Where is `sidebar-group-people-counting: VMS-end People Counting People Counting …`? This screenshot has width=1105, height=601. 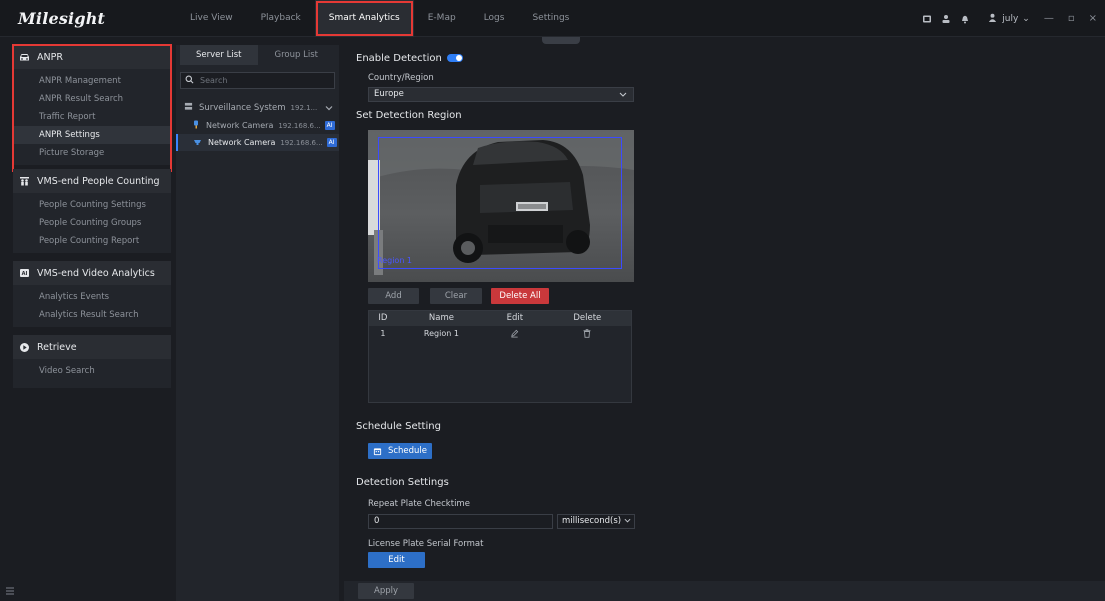 sidebar-group-people-counting: VMS-end People Counting People Counting … is located at coordinates (92, 211).